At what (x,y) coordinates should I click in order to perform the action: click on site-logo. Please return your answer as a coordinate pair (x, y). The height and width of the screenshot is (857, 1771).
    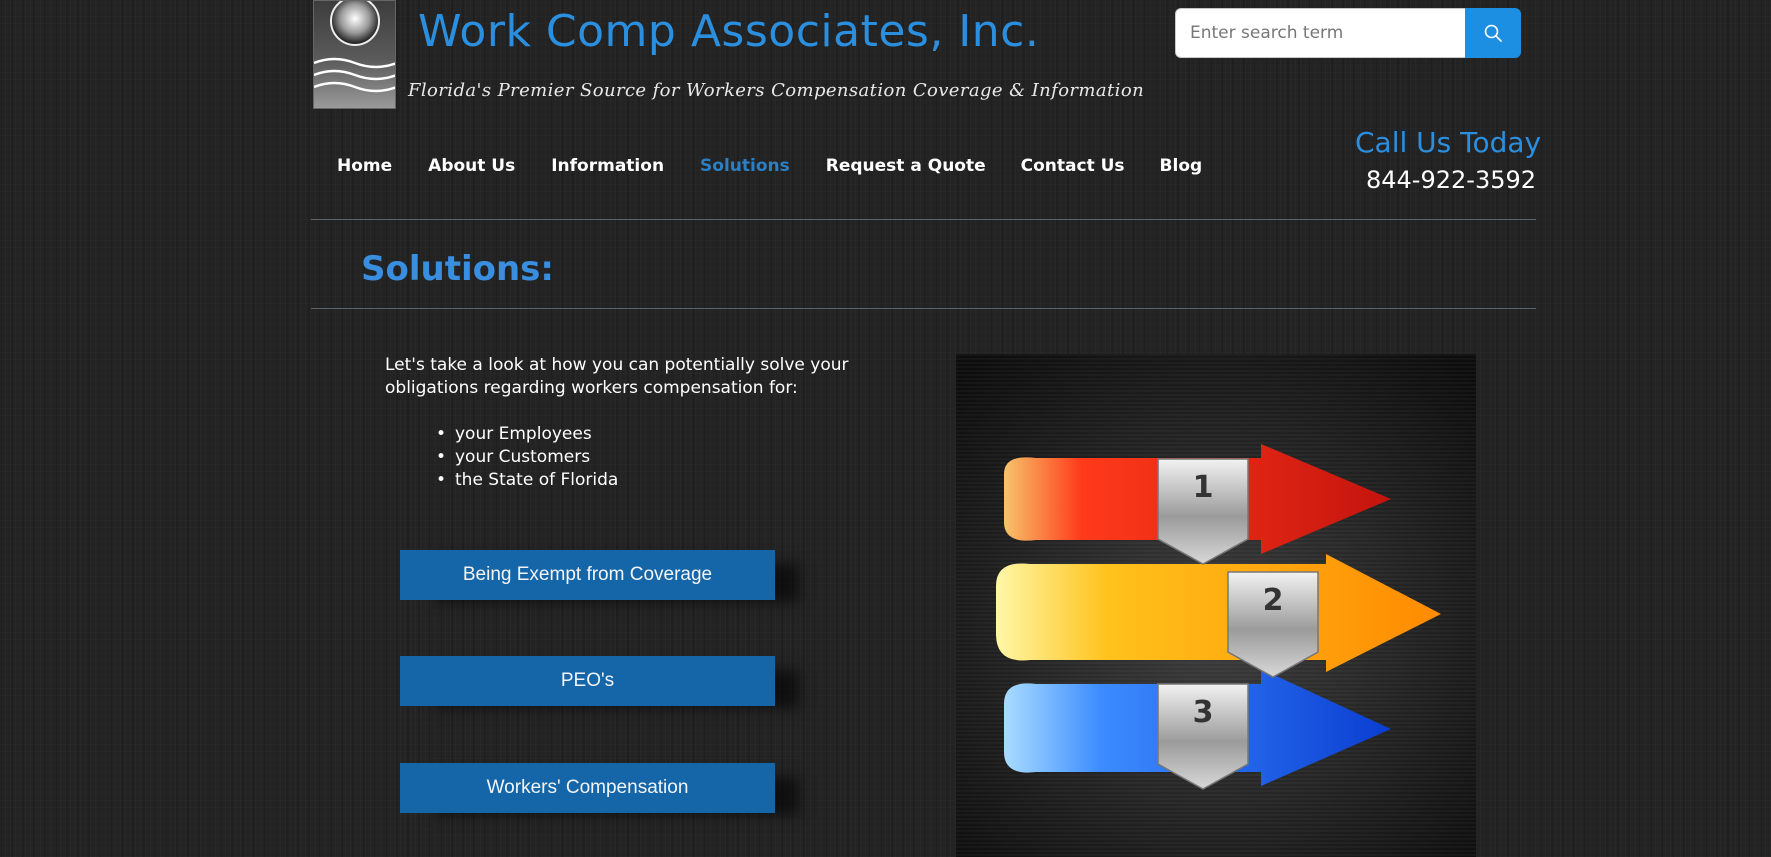
    Looking at the image, I should click on (354, 54).